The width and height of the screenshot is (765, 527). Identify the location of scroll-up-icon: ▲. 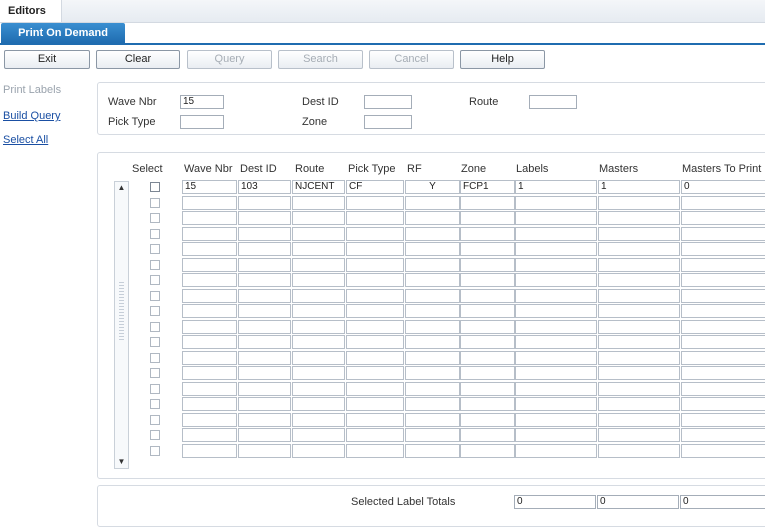
(121, 188).